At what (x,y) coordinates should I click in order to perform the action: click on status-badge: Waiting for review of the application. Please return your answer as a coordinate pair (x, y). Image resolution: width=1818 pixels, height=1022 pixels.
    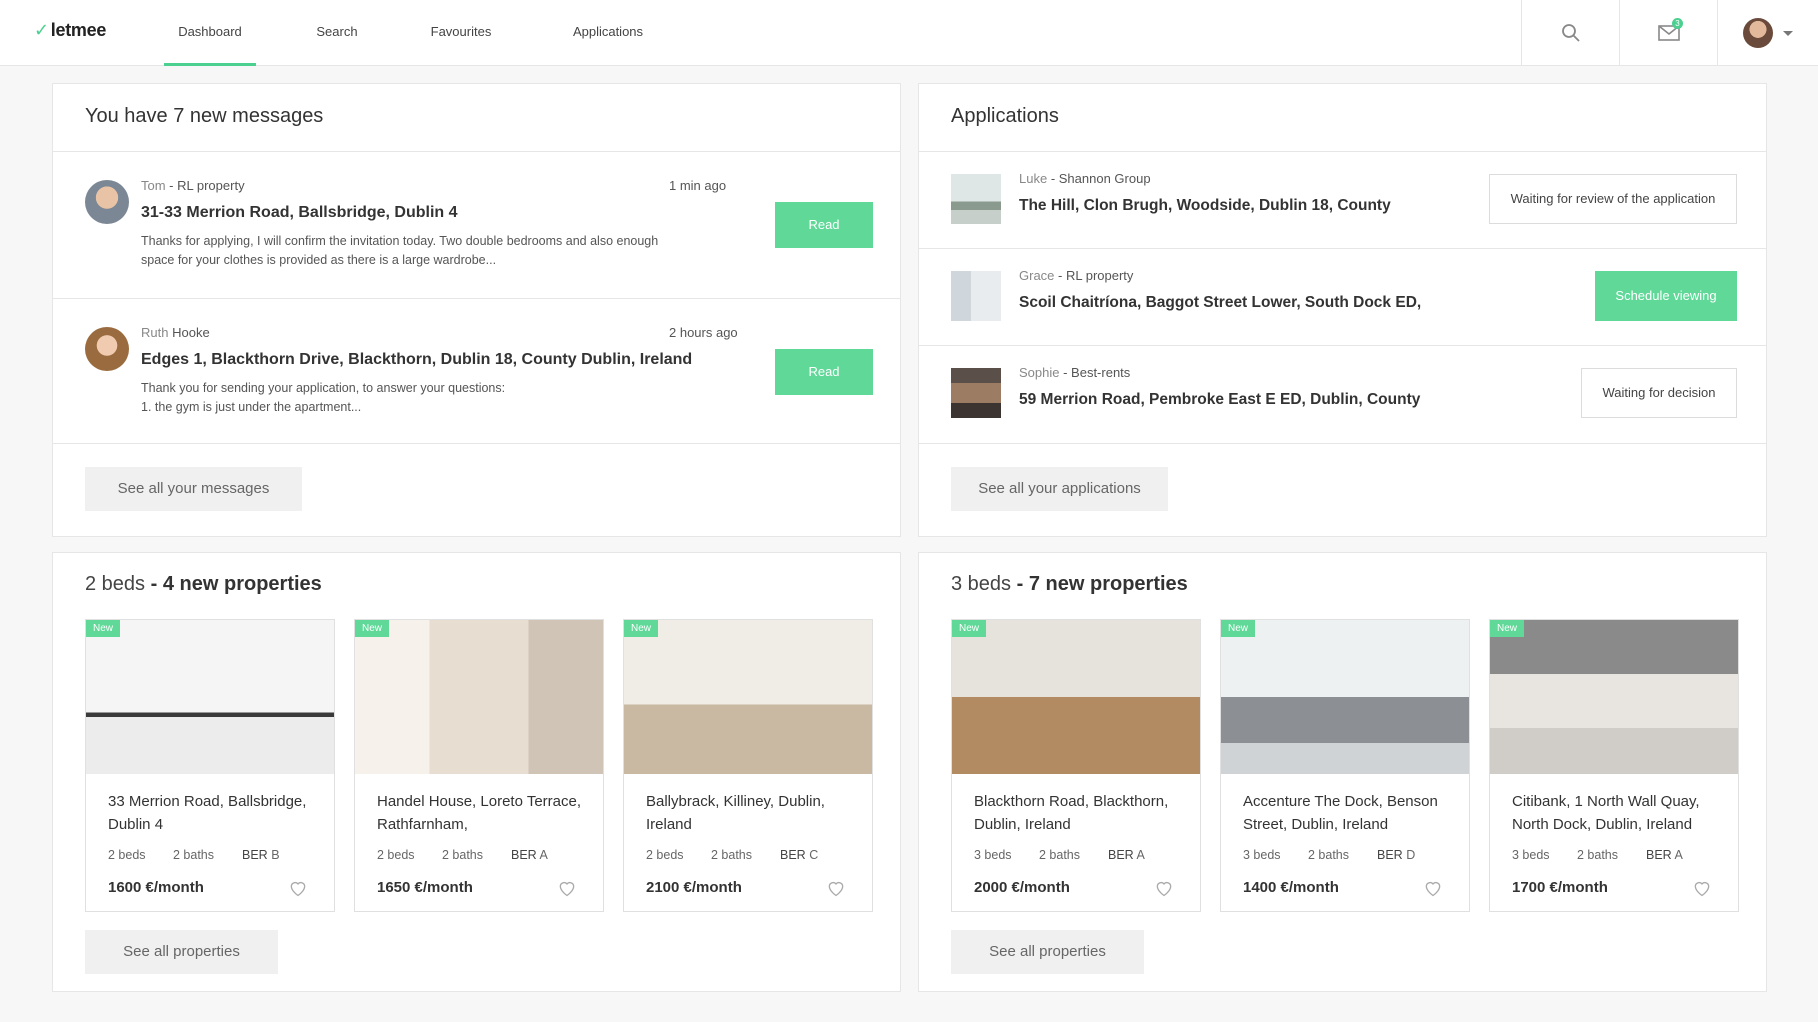
    Looking at the image, I should click on (1613, 199).